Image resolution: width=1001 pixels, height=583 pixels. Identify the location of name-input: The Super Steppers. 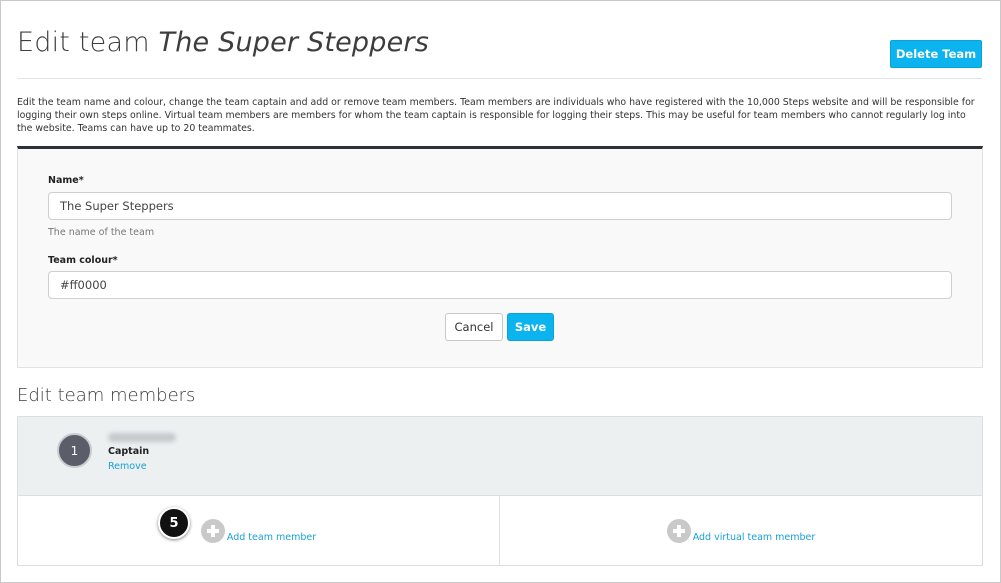
(500, 206).